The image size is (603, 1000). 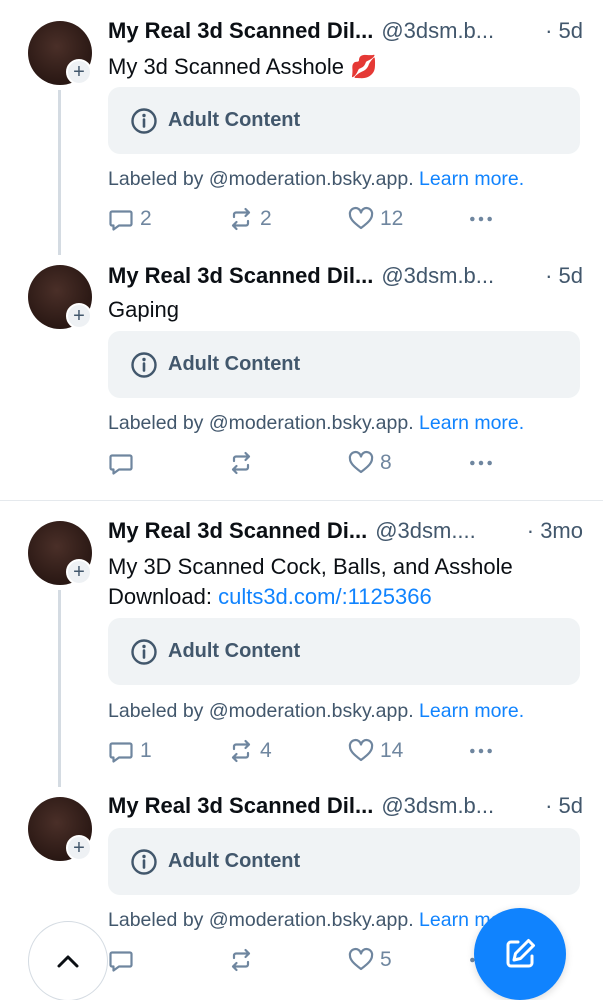 I want to click on like-button: 14, so click(x=375, y=751).